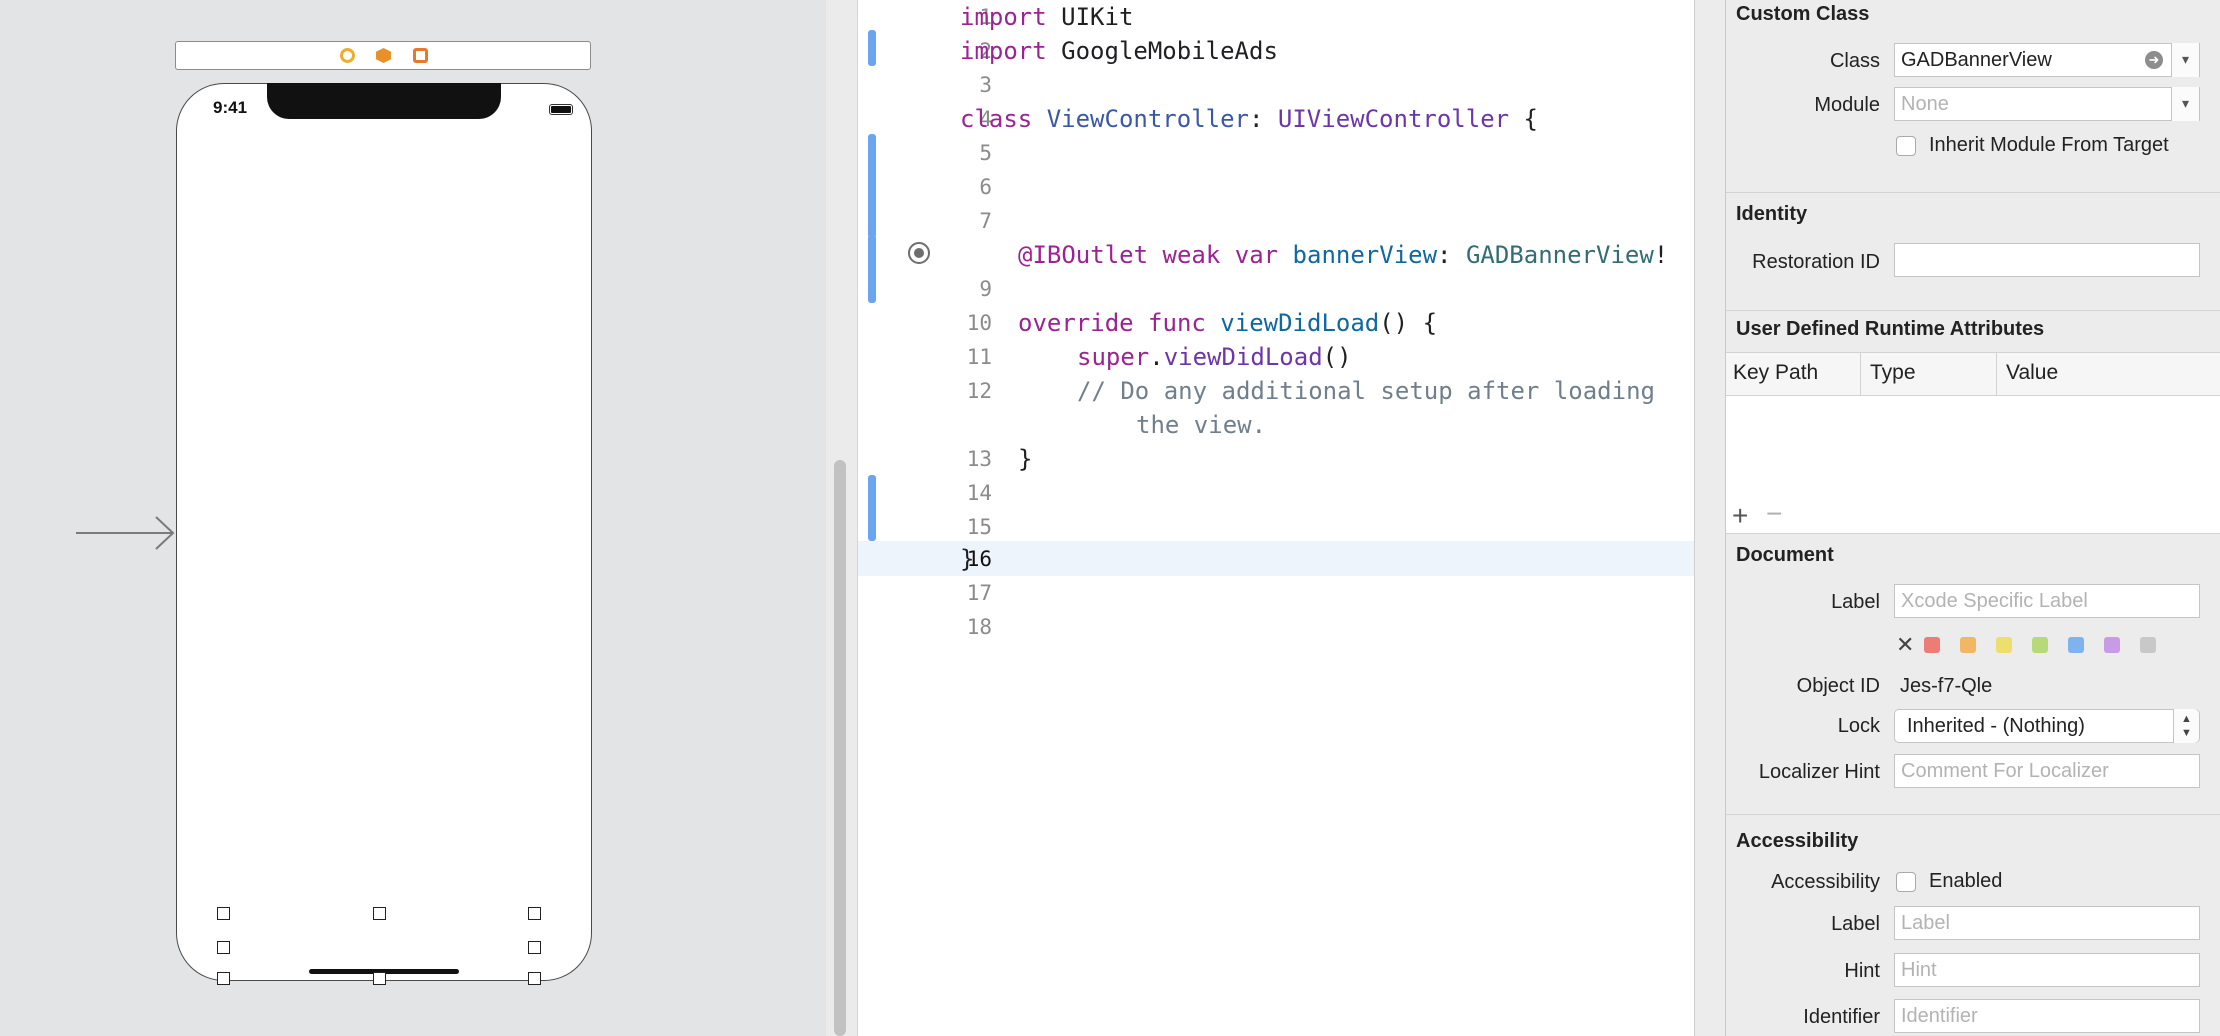 The width and height of the screenshot is (2220, 1036). What do you see at coordinates (1408, 323) in the screenshot?
I see `punctuation: () {` at bounding box center [1408, 323].